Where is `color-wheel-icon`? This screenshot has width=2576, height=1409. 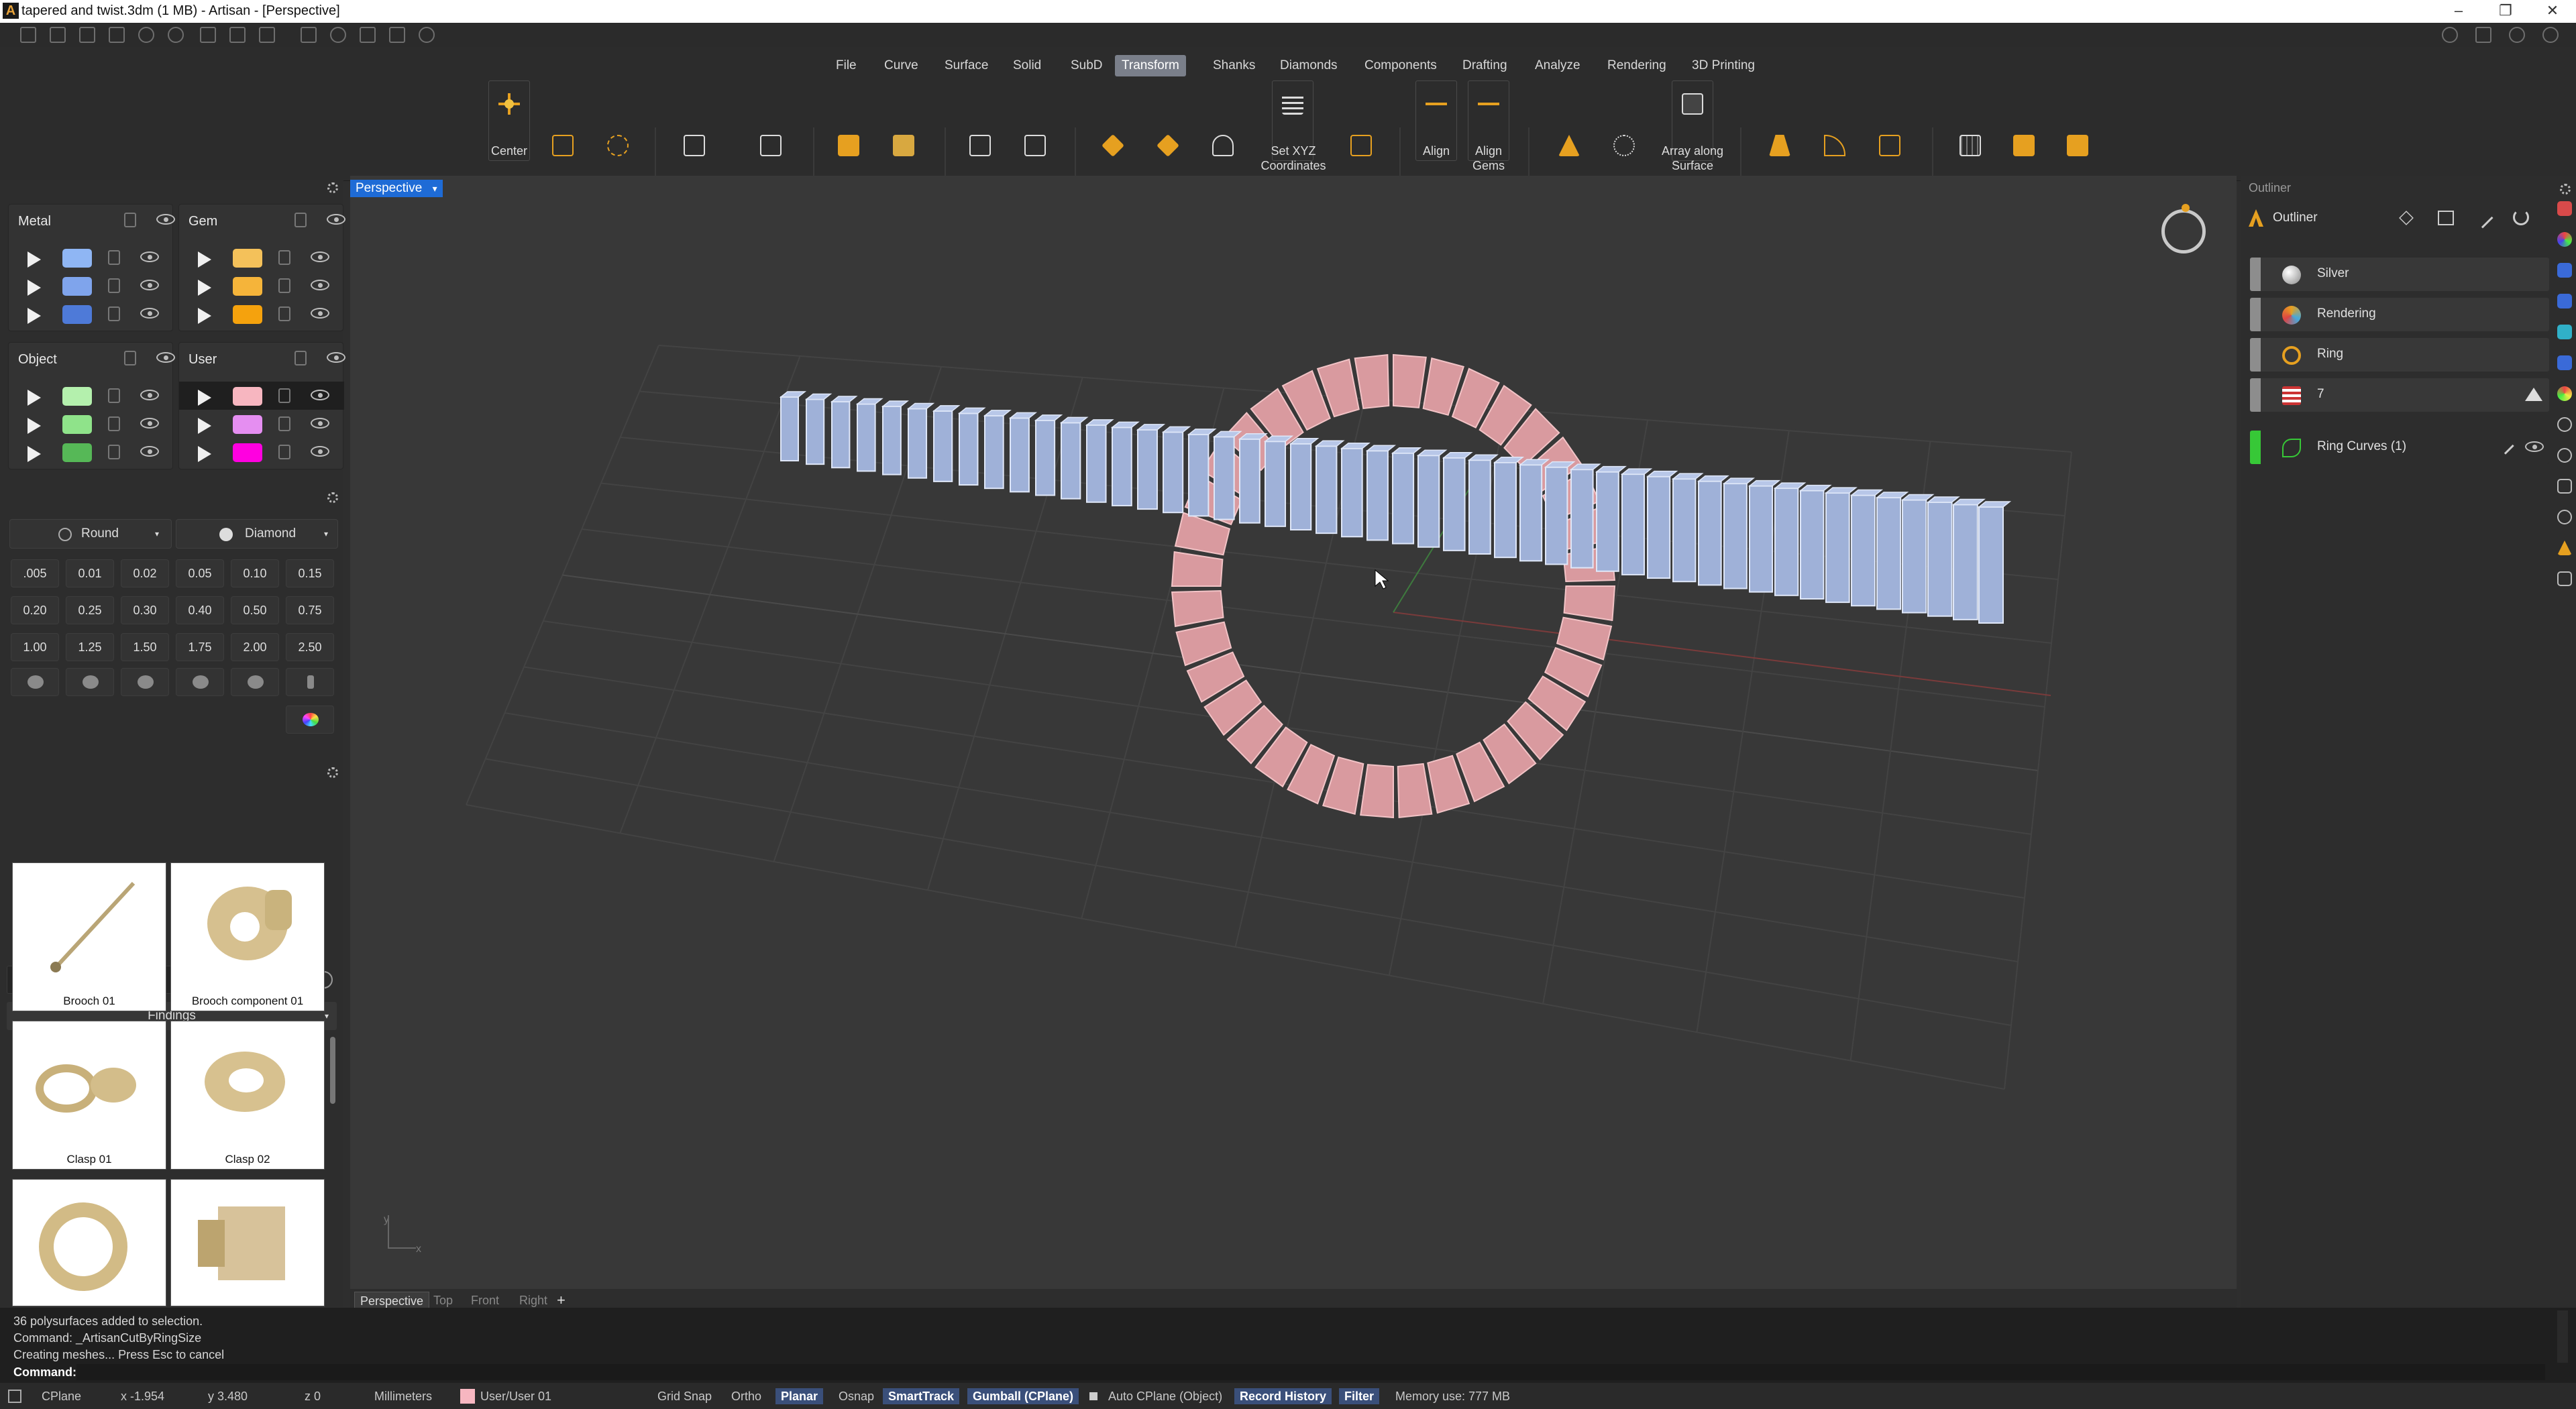 color-wheel-icon is located at coordinates (310, 720).